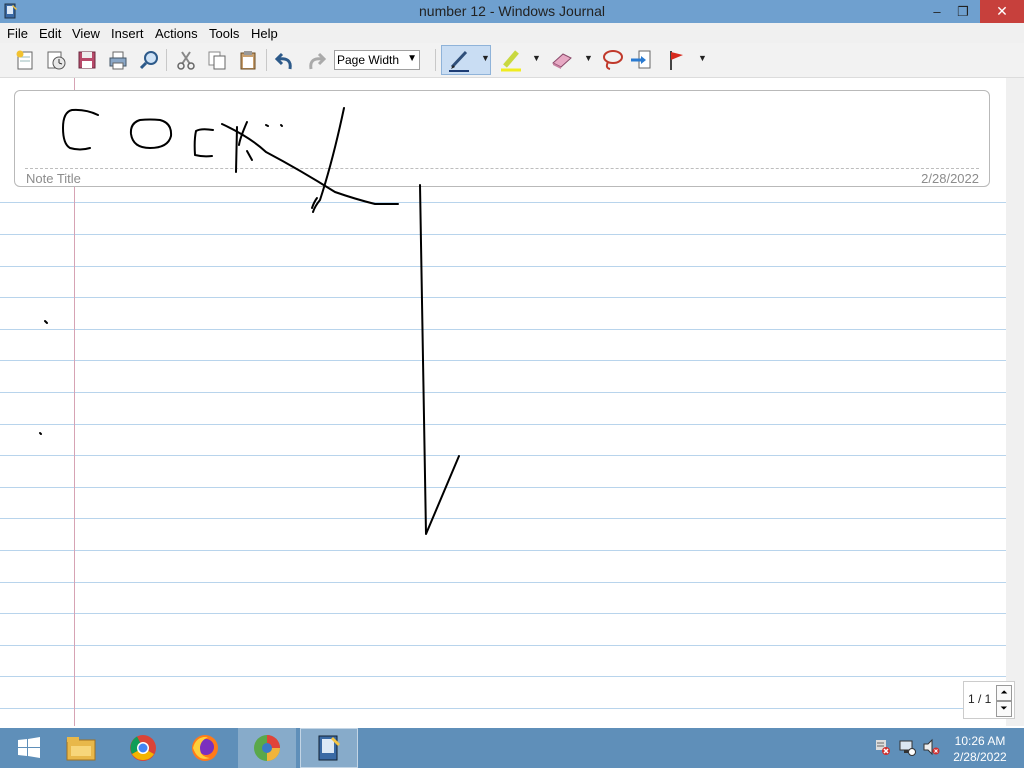  What do you see at coordinates (980, 749) in the screenshot?
I see `system-clock: 10:26 AM 2/28/2022` at bounding box center [980, 749].